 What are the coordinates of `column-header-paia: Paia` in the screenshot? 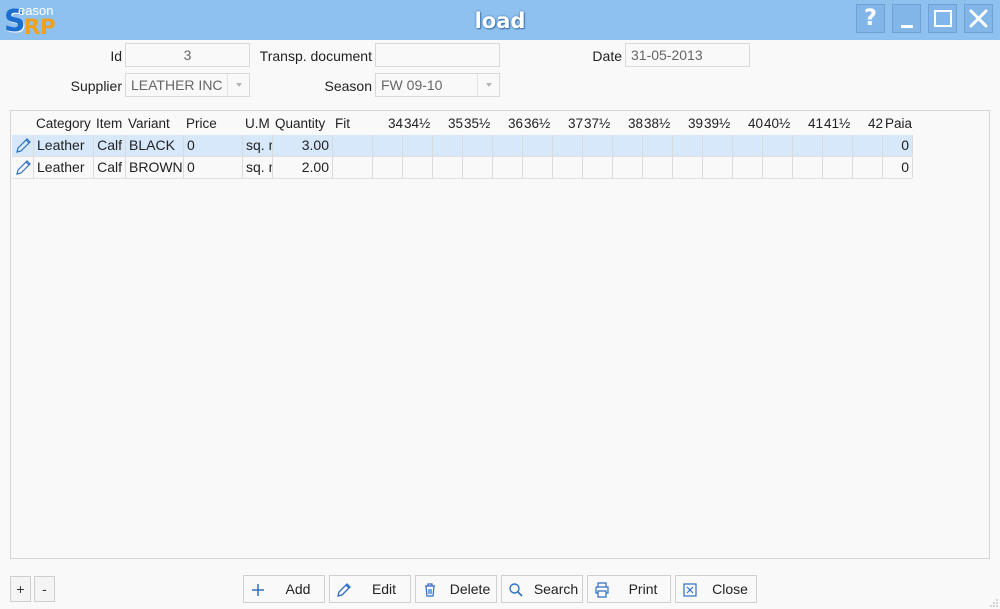 It's located at (898, 123).